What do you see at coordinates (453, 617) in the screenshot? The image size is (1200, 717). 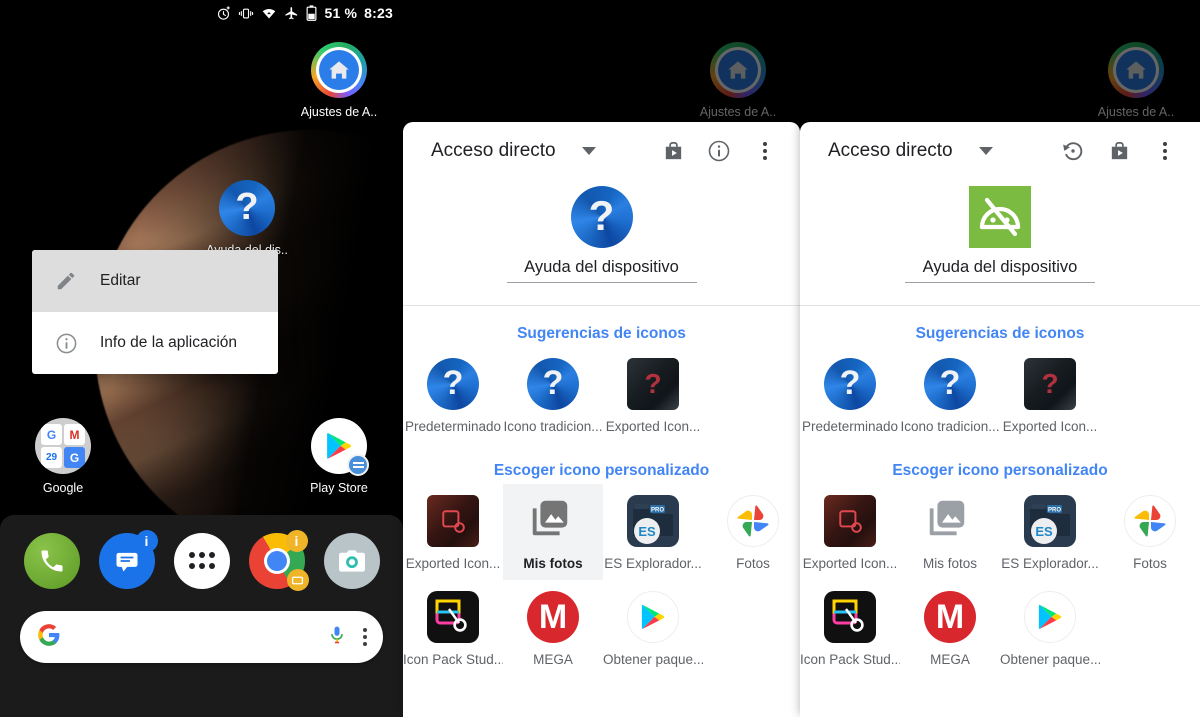 I see `icon-pack-studio-icon` at bounding box center [453, 617].